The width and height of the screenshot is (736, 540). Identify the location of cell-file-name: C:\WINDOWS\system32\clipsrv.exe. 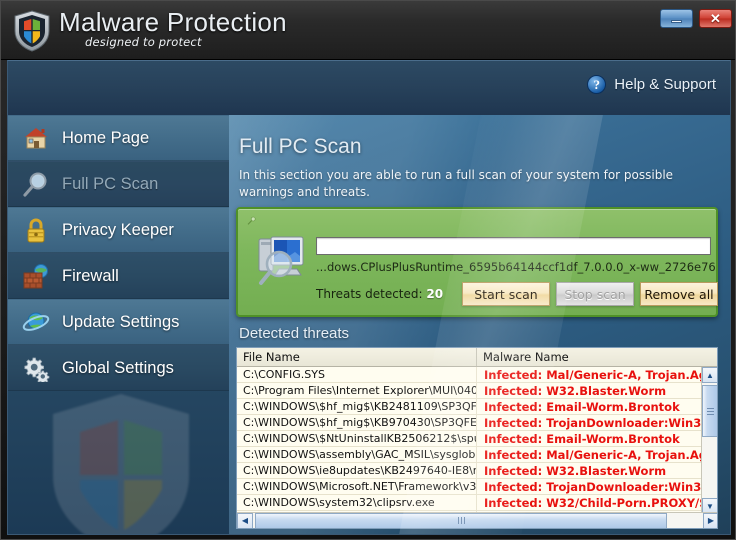
(357, 502).